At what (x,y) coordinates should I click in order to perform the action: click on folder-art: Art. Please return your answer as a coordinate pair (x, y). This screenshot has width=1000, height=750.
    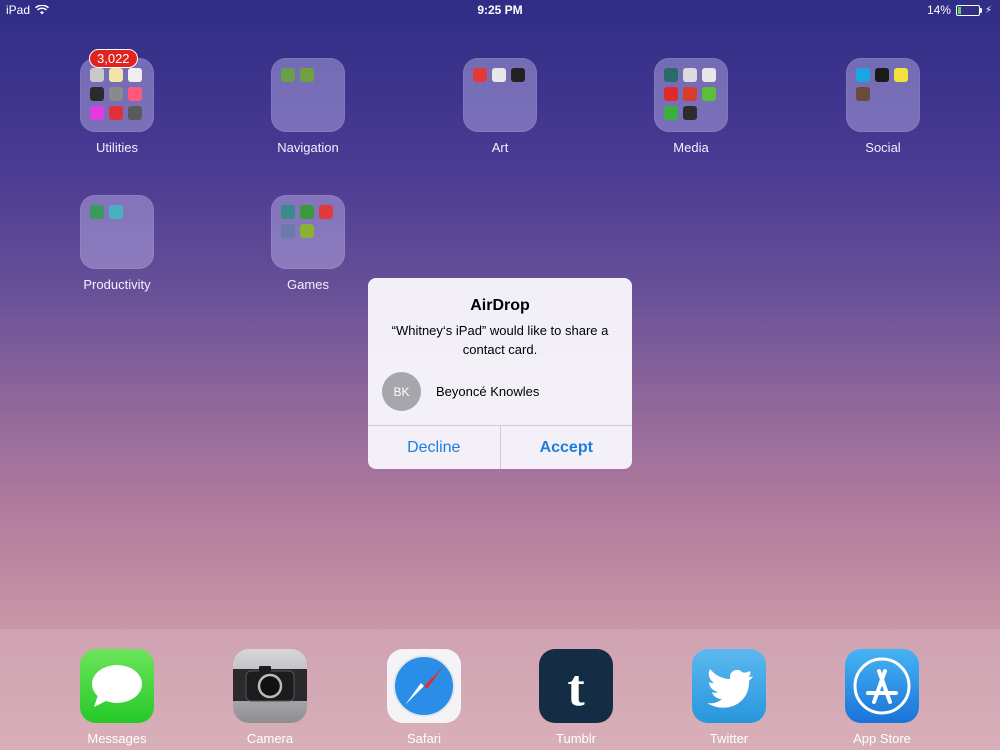
    Looking at the image, I should click on (500, 106).